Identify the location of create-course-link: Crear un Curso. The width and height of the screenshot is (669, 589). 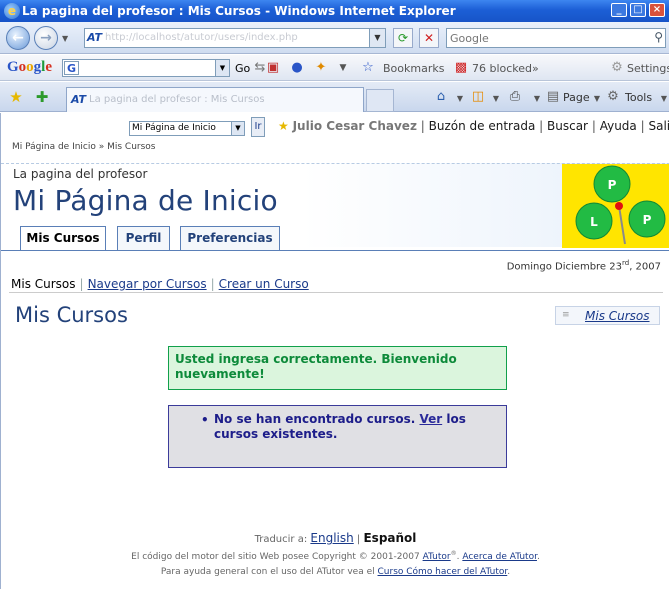
(264, 284).